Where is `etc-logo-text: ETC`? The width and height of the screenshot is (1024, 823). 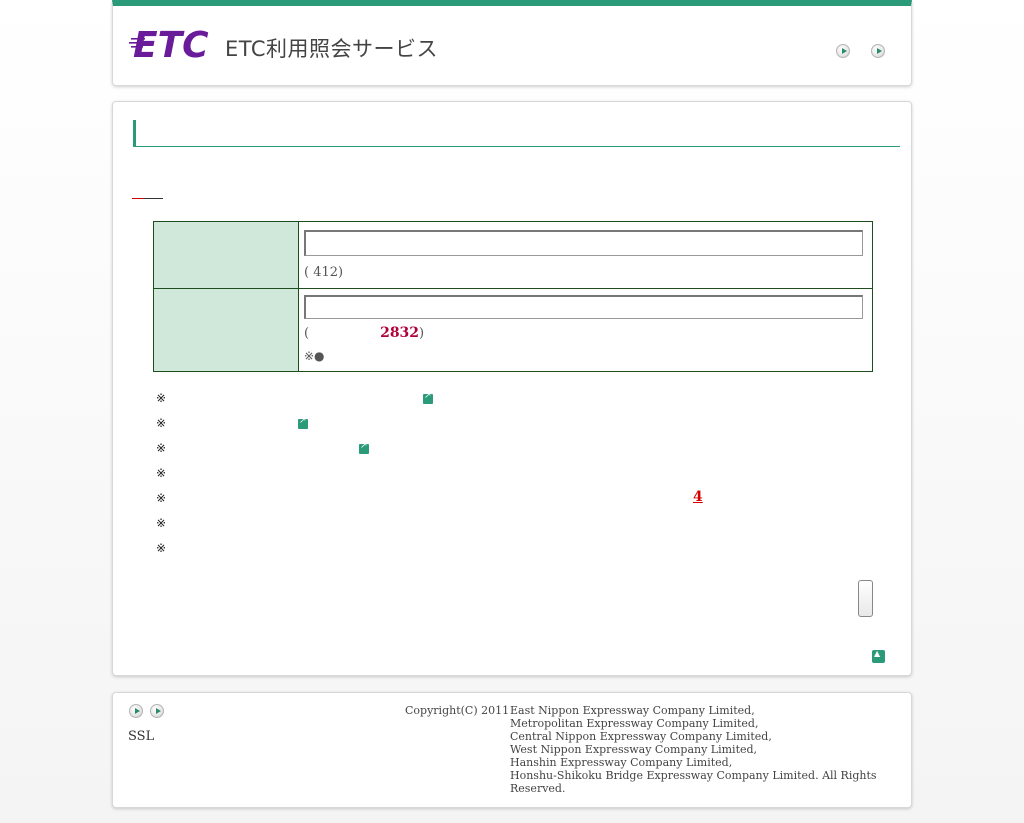
etc-logo-text: ETC is located at coordinates (171, 44).